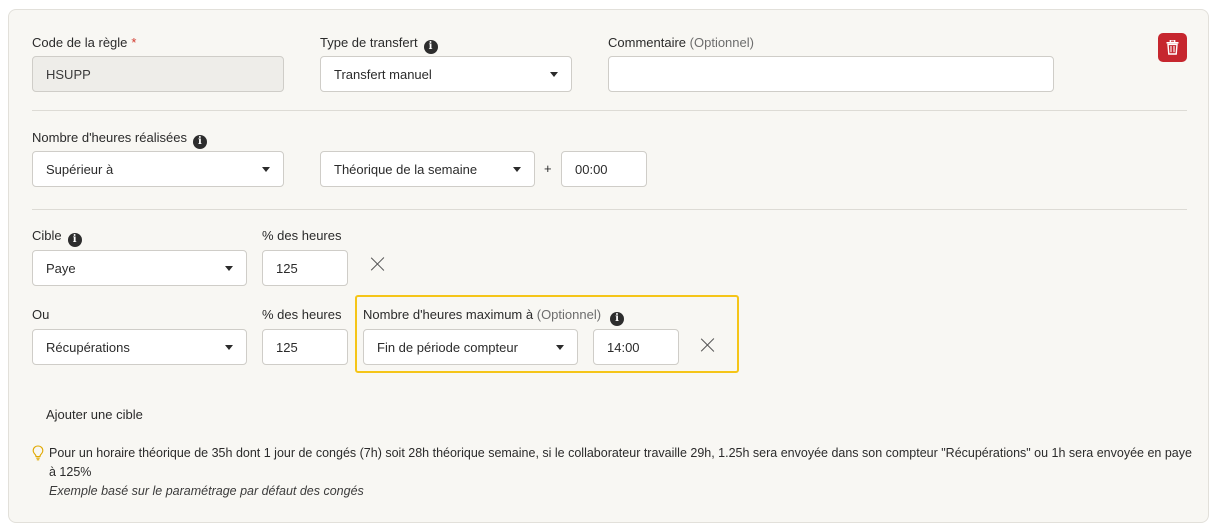 Image resolution: width=1218 pixels, height=531 pixels. What do you see at coordinates (119, 139) in the screenshot?
I see `hours-done-label: Nombre d'heures réalisées i` at bounding box center [119, 139].